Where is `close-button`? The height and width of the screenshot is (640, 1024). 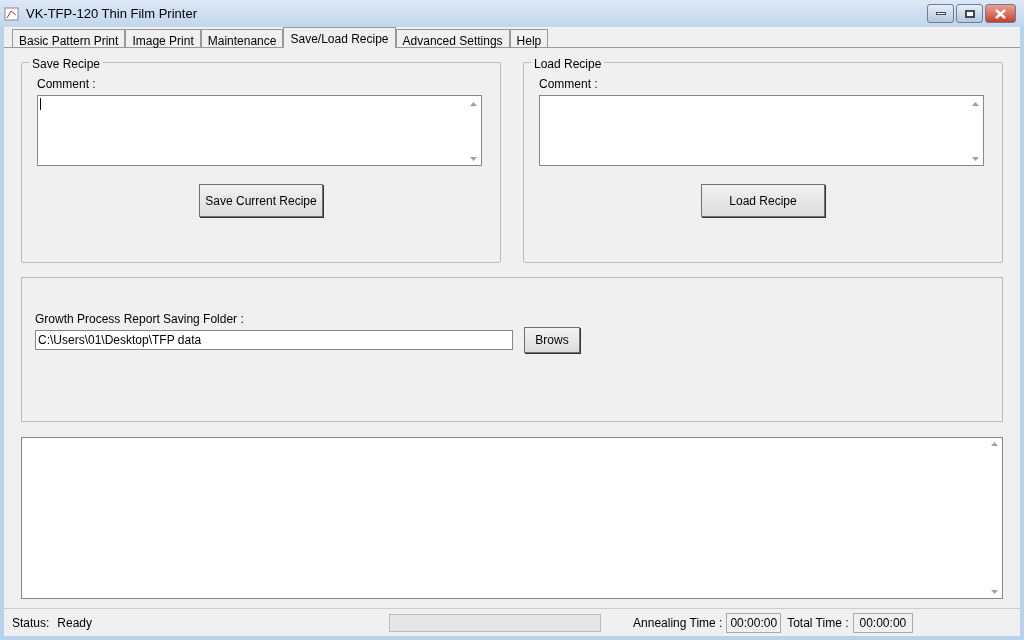 close-button is located at coordinates (1000, 13).